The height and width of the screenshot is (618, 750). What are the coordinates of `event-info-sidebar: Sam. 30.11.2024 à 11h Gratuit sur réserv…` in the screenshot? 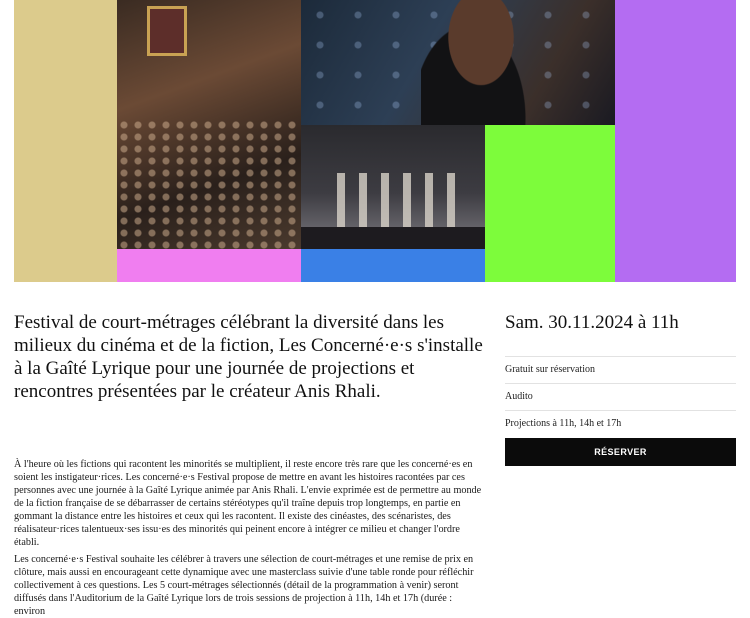 It's located at (620, 388).